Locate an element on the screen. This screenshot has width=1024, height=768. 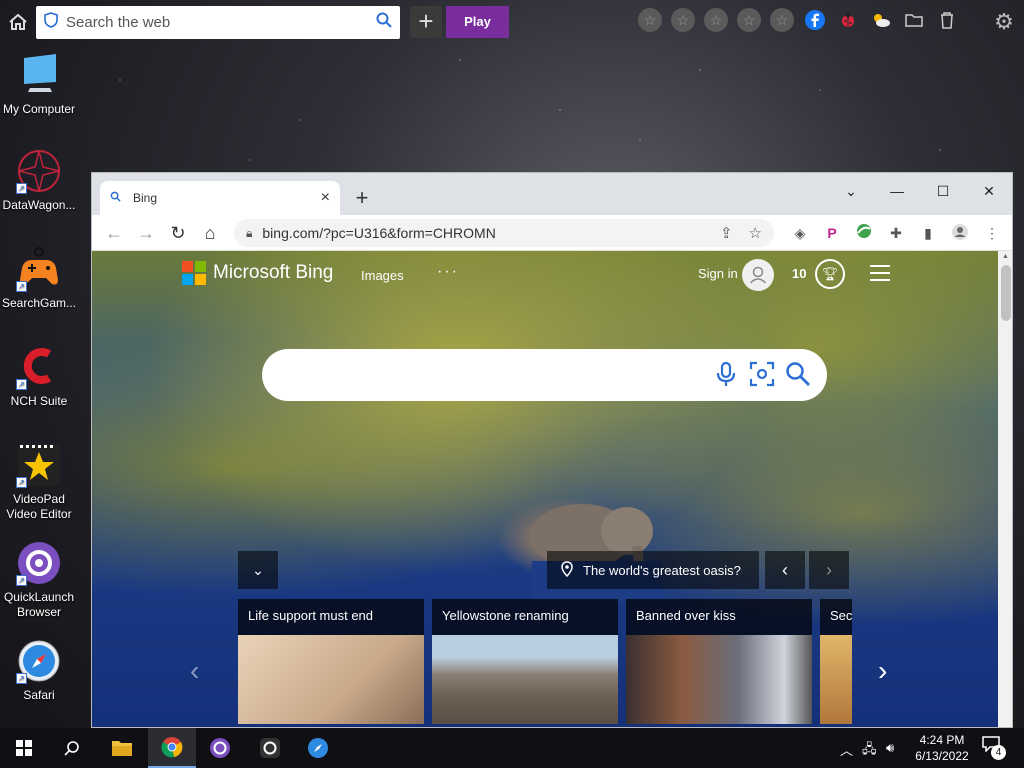
chrome-taskbar-icon is located at coordinates (172, 748).